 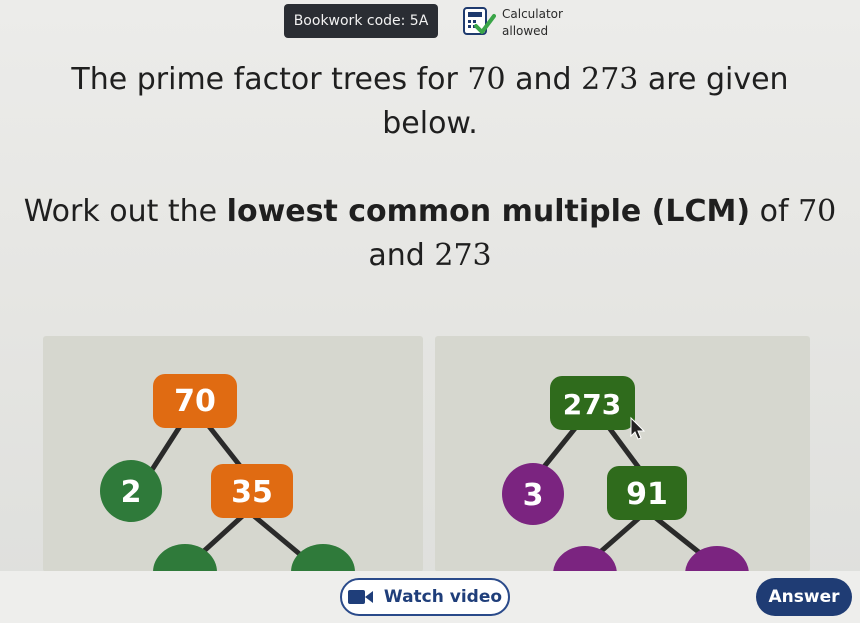 What do you see at coordinates (625, 474) in the screenshot?
I see `factor-tree-273: 273 3 91` at bounding box center [625, 474].